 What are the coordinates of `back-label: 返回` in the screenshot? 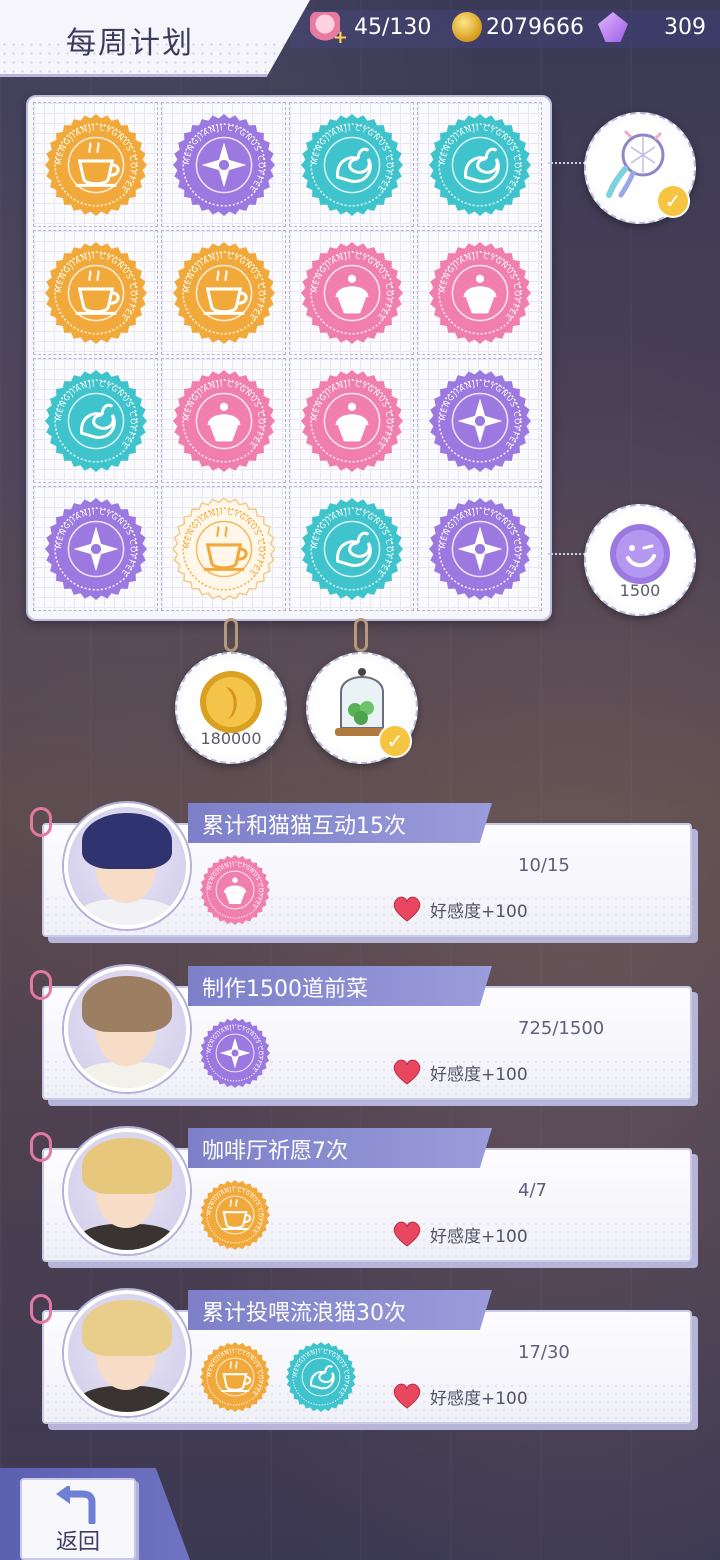 It's located at (77, 1542).